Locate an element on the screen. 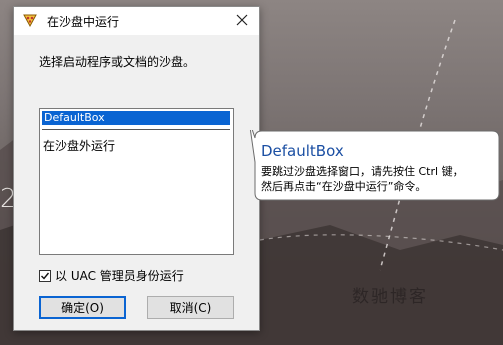  prompt-text: 选择启动程序或文档的沙盘。 is located at coordinates (117, 62).